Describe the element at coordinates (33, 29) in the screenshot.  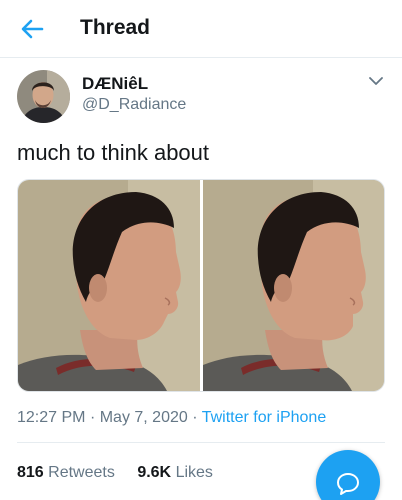
I see `arrow-left-icon` at that location.